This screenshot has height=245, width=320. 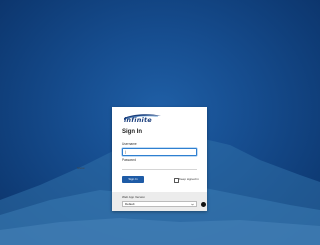 What do you see at coordinates (81, 168) in the screenshot?
I see `show-password-link: Show` at bounding box center [81, 168].